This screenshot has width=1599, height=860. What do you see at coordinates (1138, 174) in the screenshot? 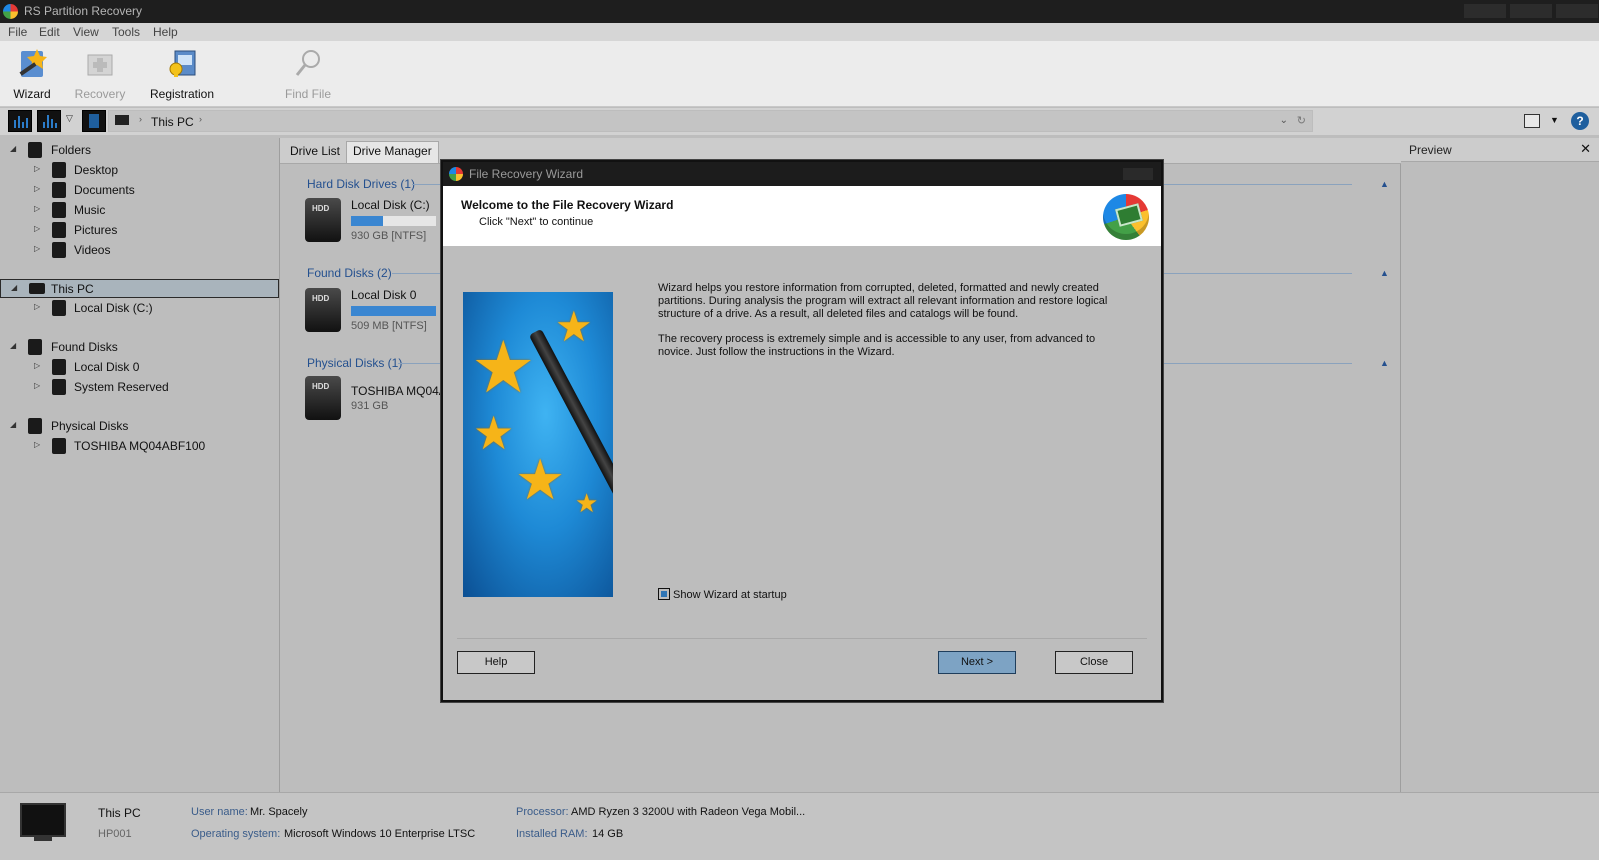
I see `dialog-close-icon` at bounding box center [1138, 174].